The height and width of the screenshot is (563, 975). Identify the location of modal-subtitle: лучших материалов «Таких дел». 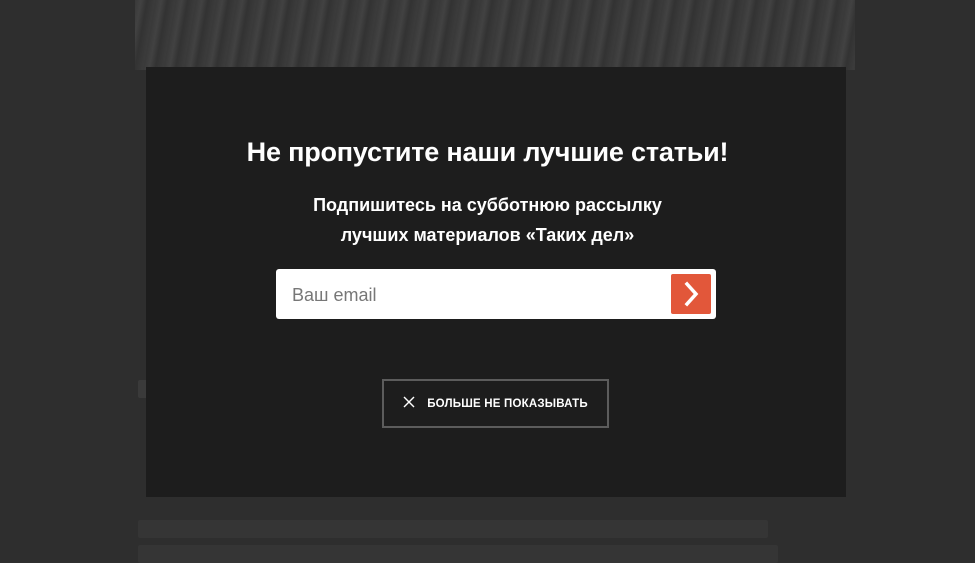
(487, 235).